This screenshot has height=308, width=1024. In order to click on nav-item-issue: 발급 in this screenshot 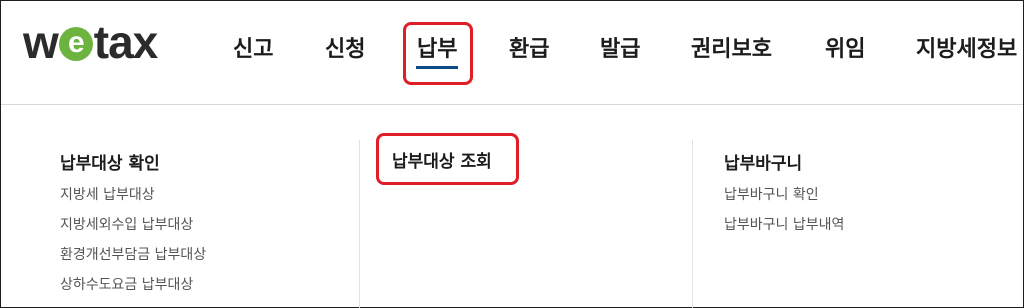, I will do `click(620, 47)`.